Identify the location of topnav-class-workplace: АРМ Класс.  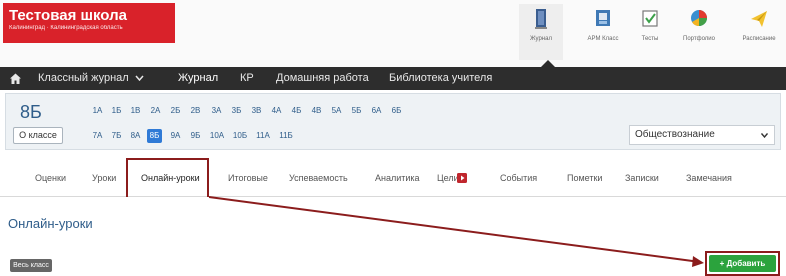
(603, 32).